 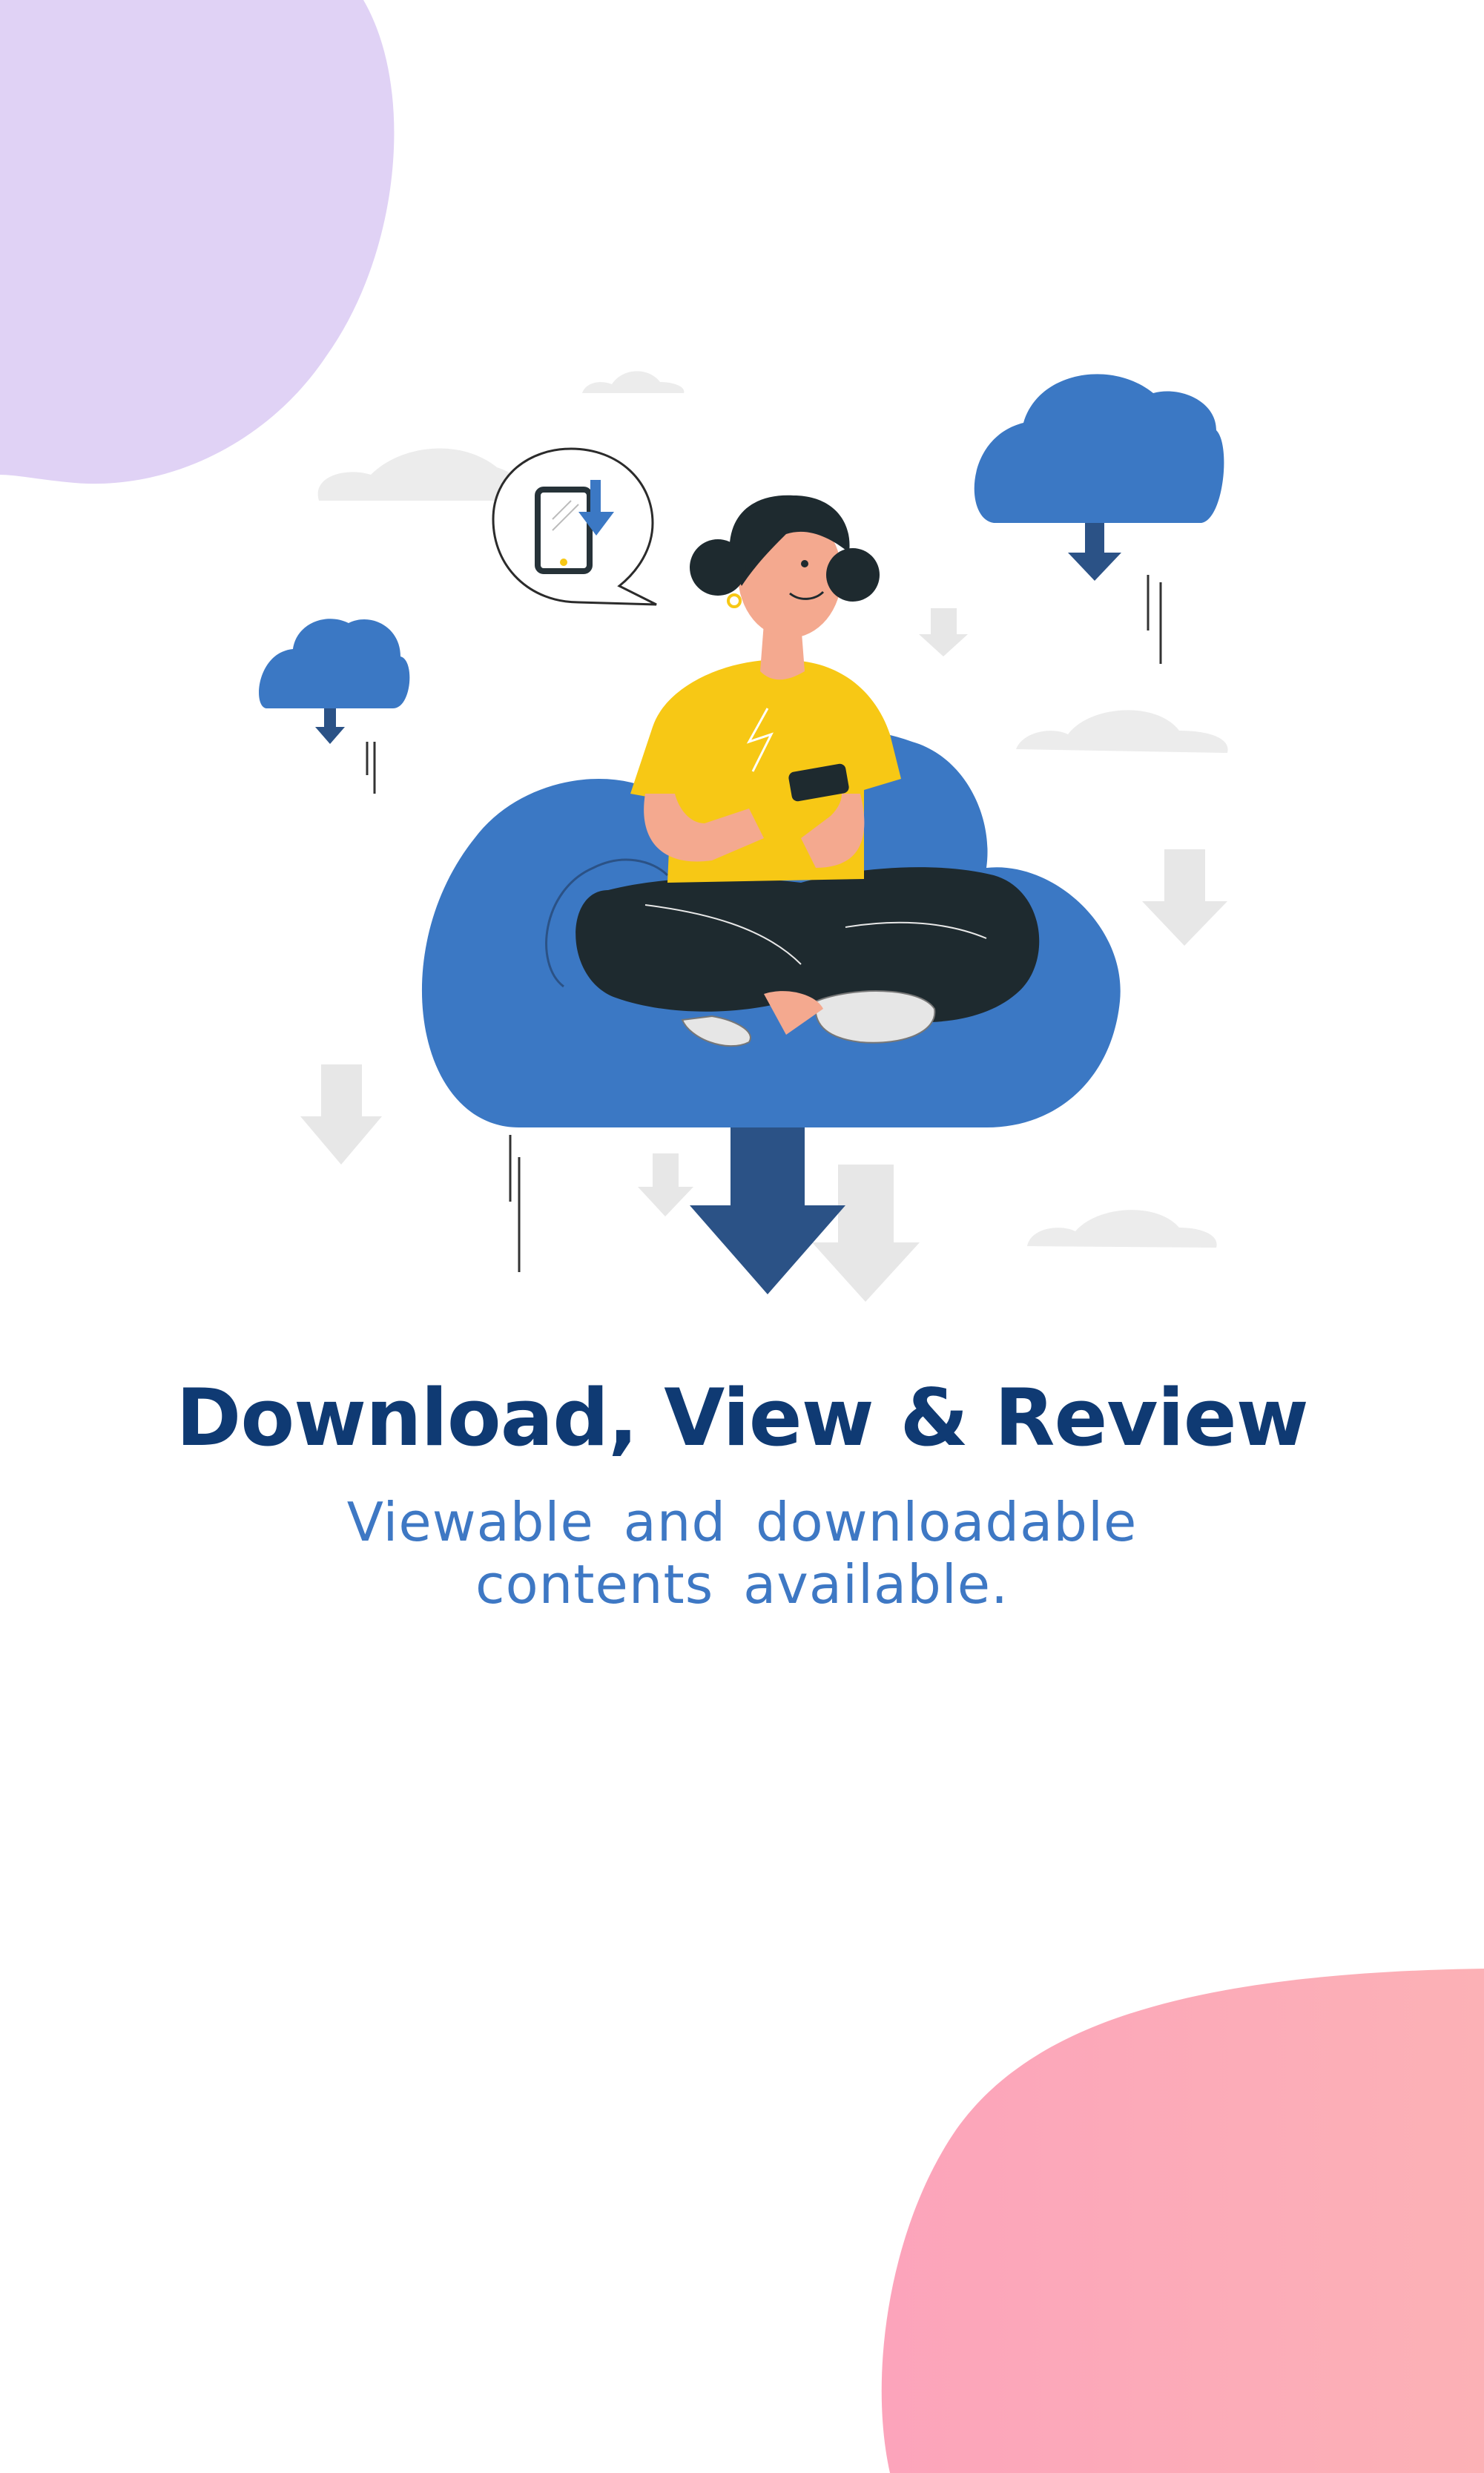 I want to click on onboarding-headline: Download, View & Review, so click(x=742, y=1417).